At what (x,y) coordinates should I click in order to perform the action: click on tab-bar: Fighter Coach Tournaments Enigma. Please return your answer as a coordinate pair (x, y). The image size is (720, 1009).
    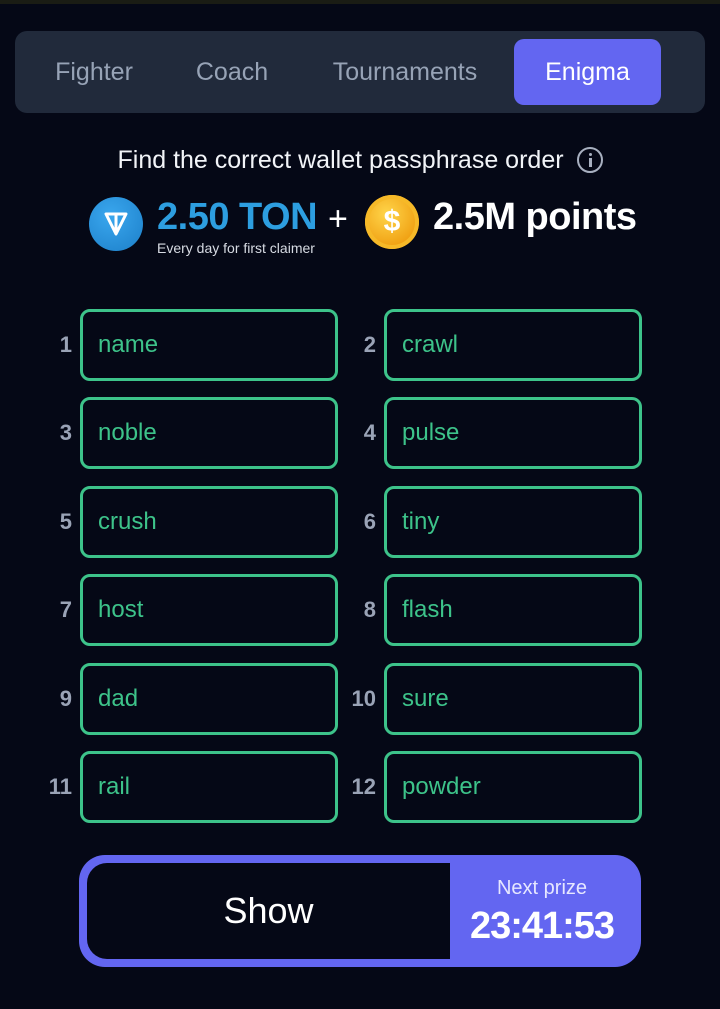
    Looking at the image, I should click on (360, 72).